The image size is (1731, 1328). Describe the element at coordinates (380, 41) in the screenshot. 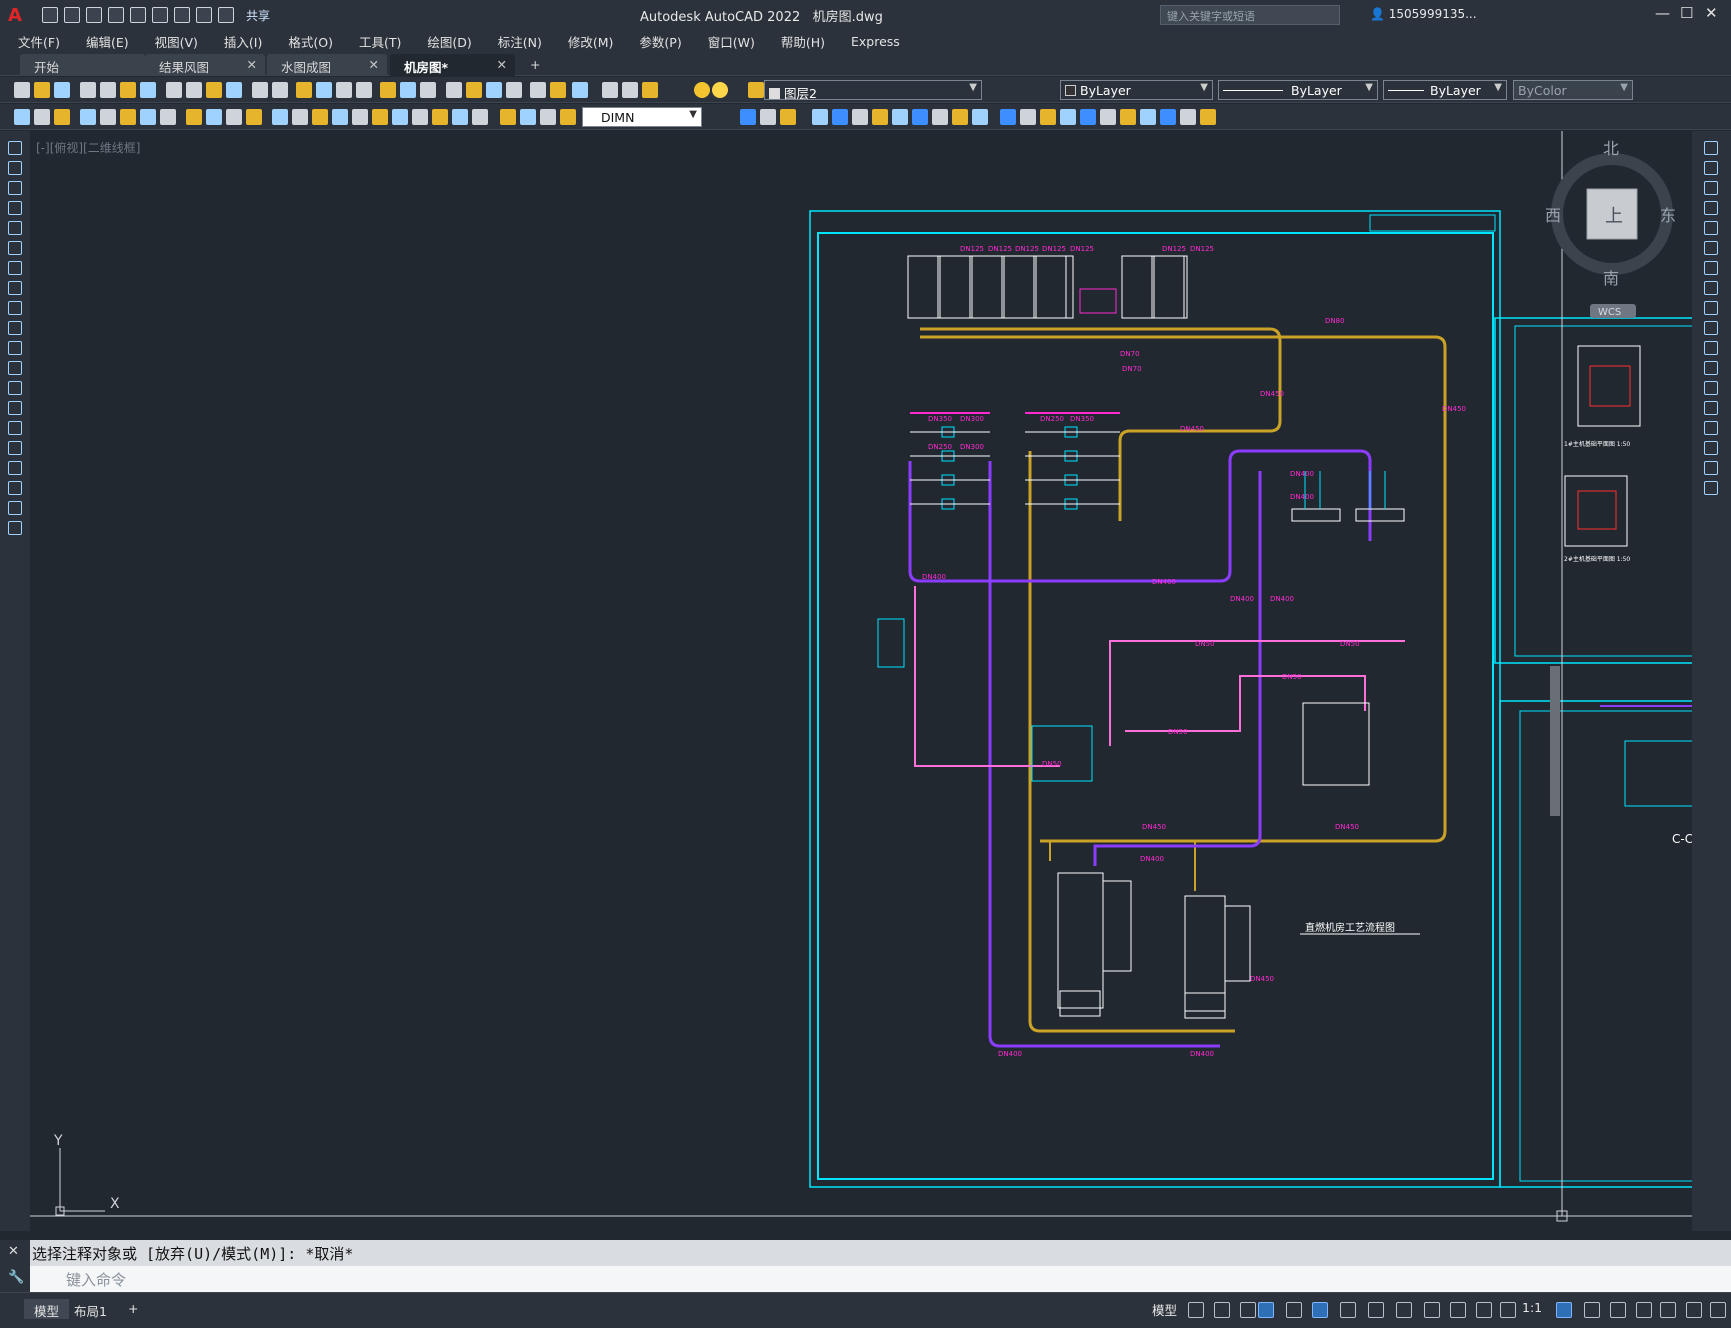

I see `menu-tools: 工具(T)` at that location.